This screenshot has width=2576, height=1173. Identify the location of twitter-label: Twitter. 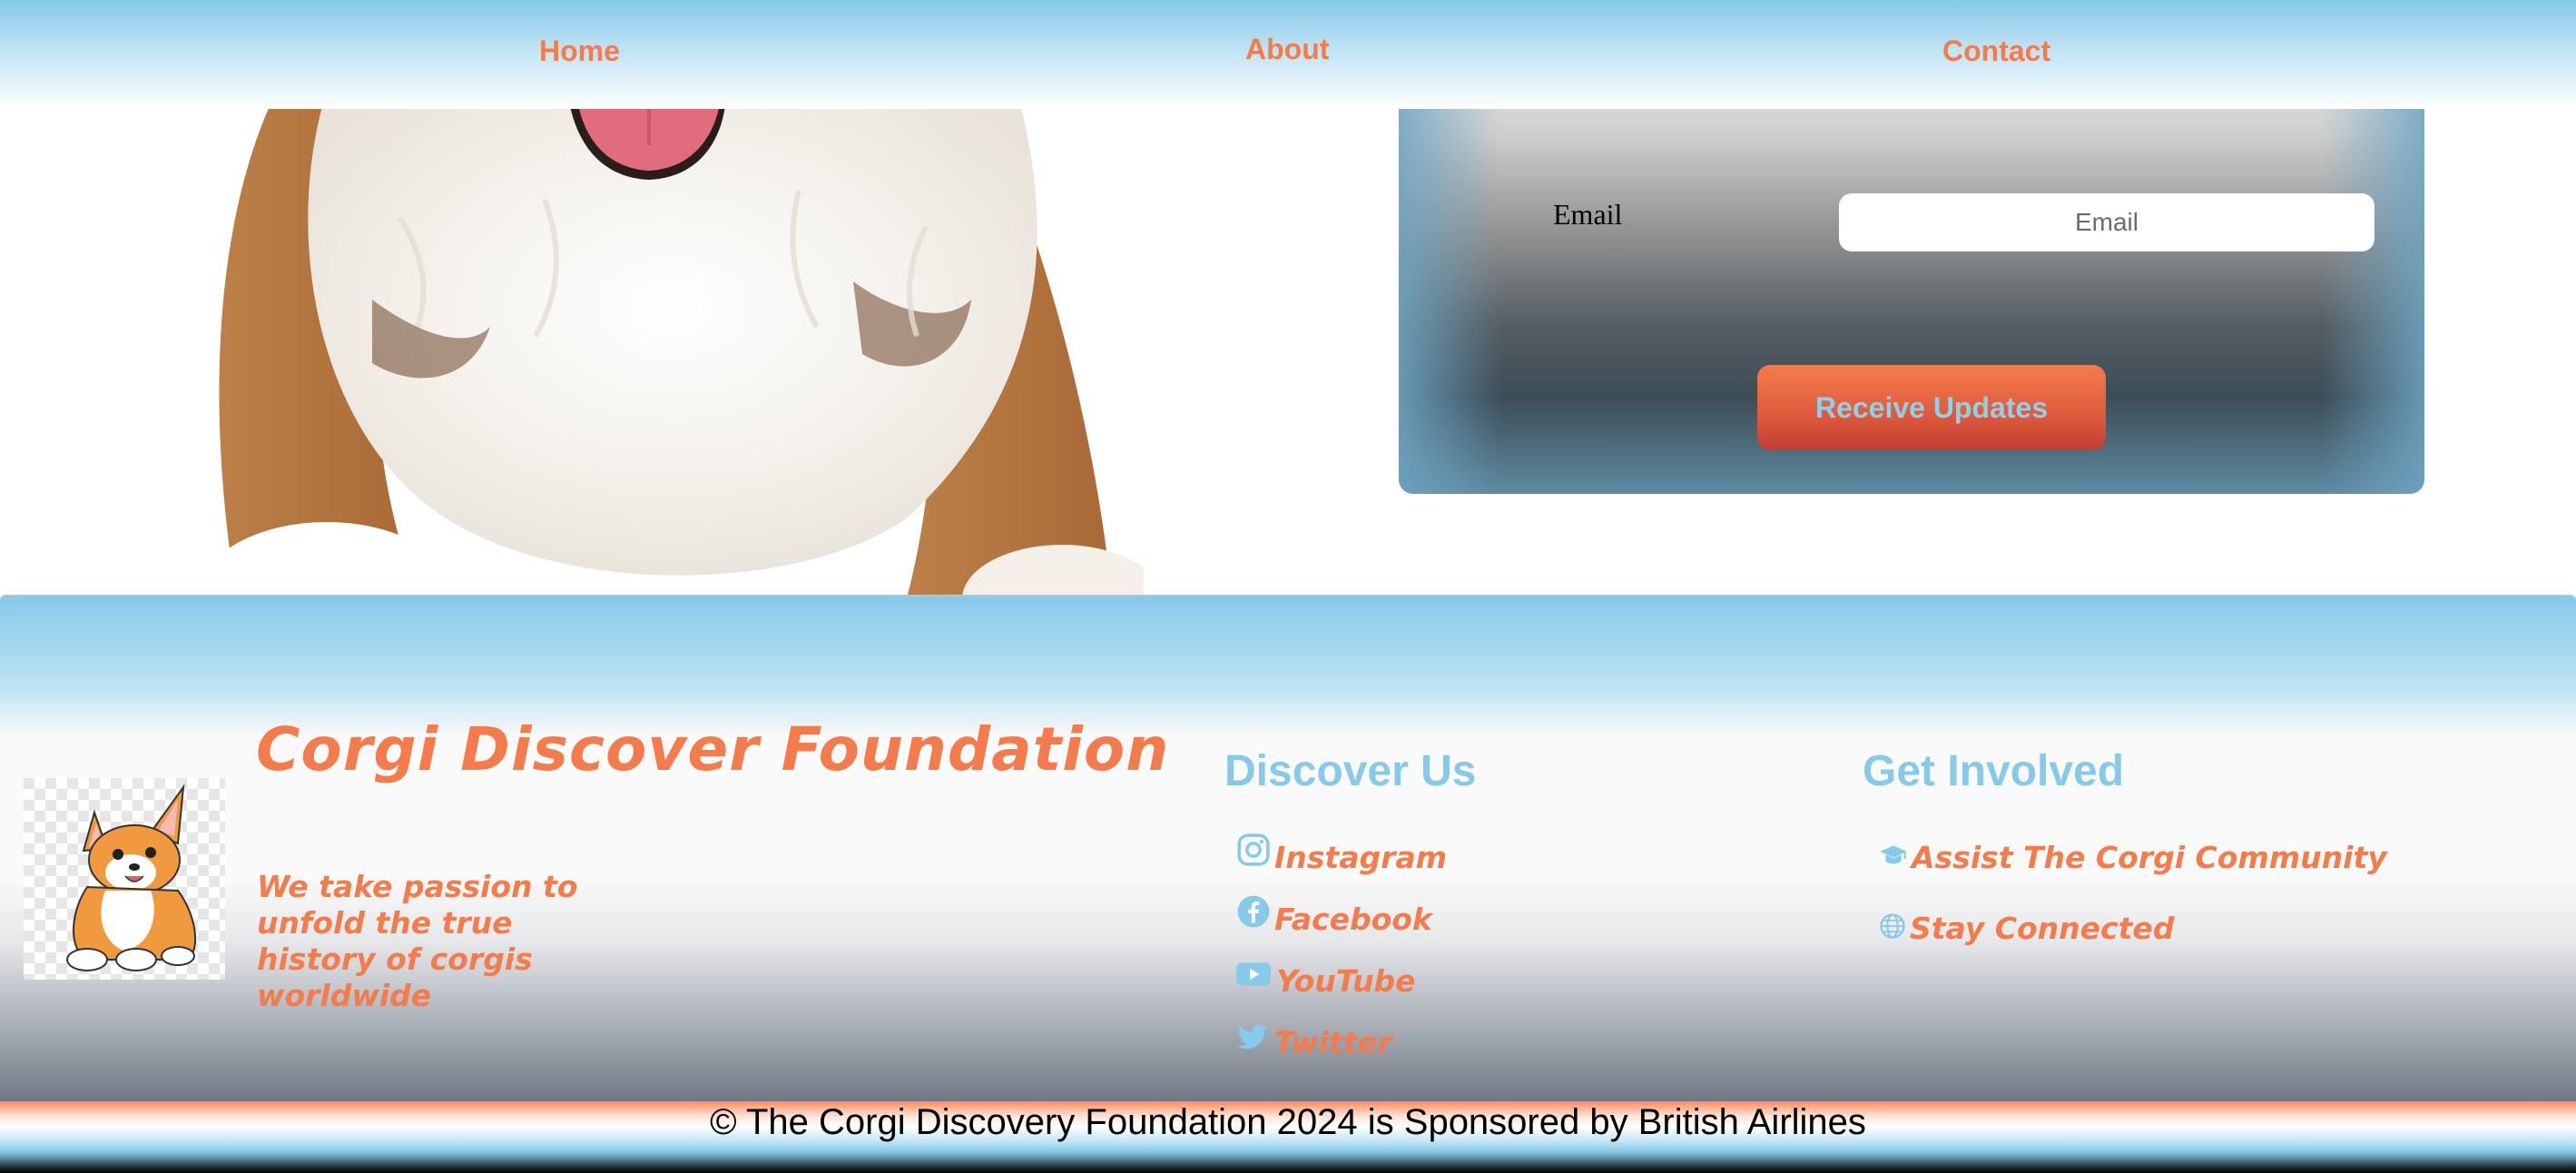
(1333, 1043).